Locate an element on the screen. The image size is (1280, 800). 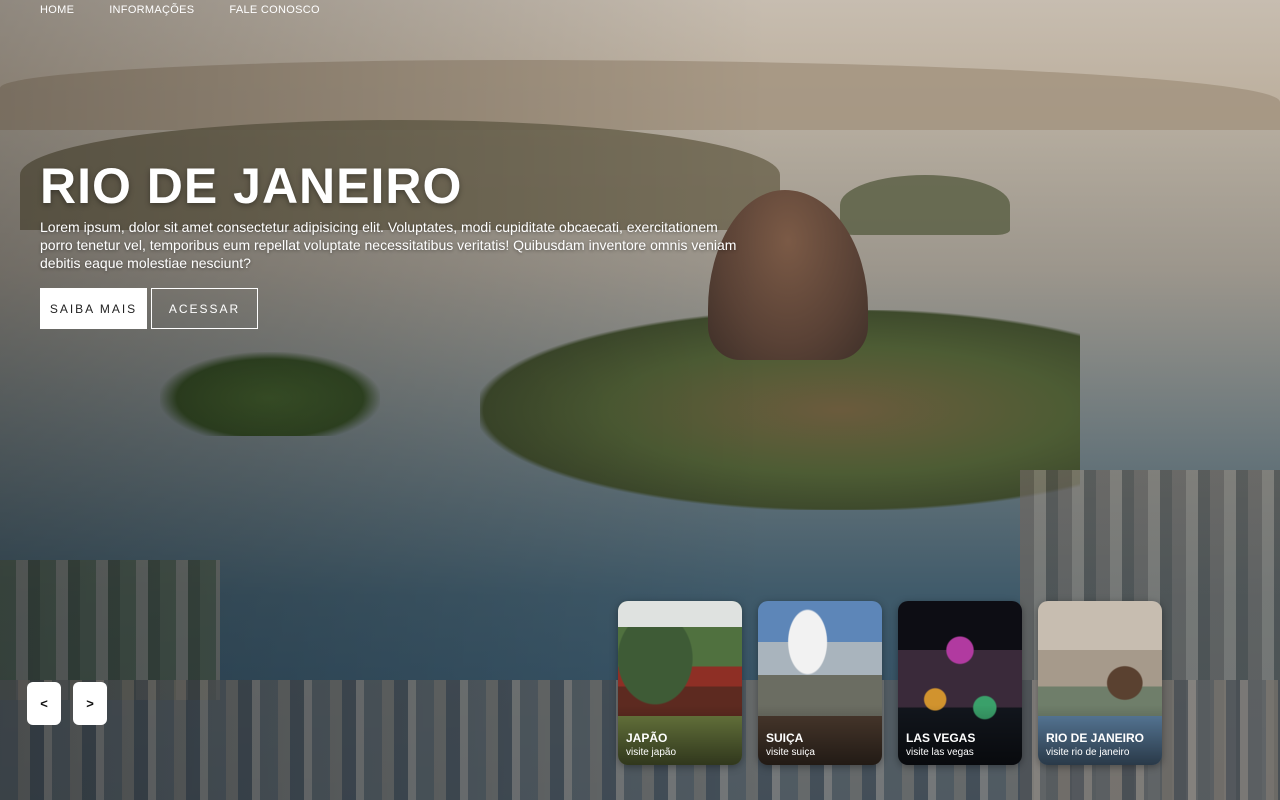
nav-info-link: INFORMAÇÕES is located at coordinates (151, 10).